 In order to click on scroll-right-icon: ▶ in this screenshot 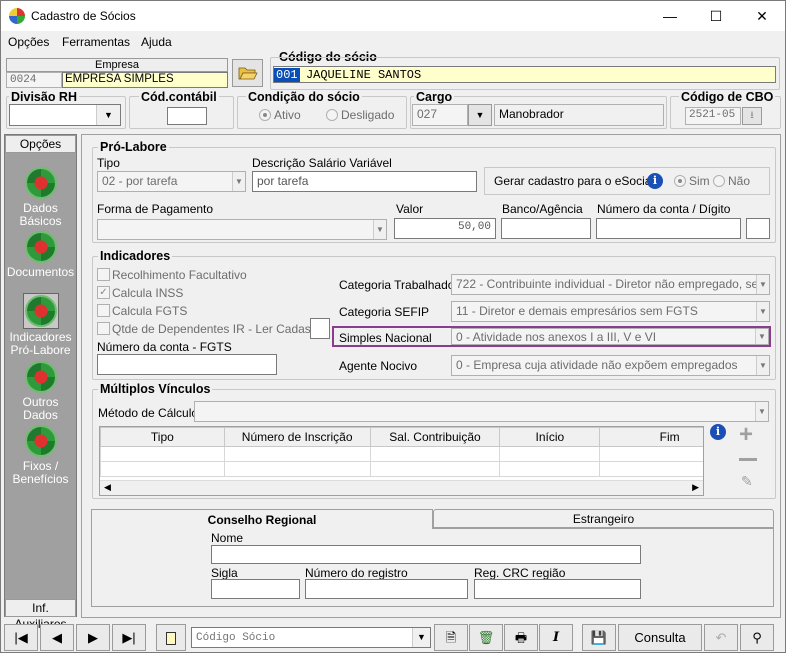, I will do `click(695, 487)`.